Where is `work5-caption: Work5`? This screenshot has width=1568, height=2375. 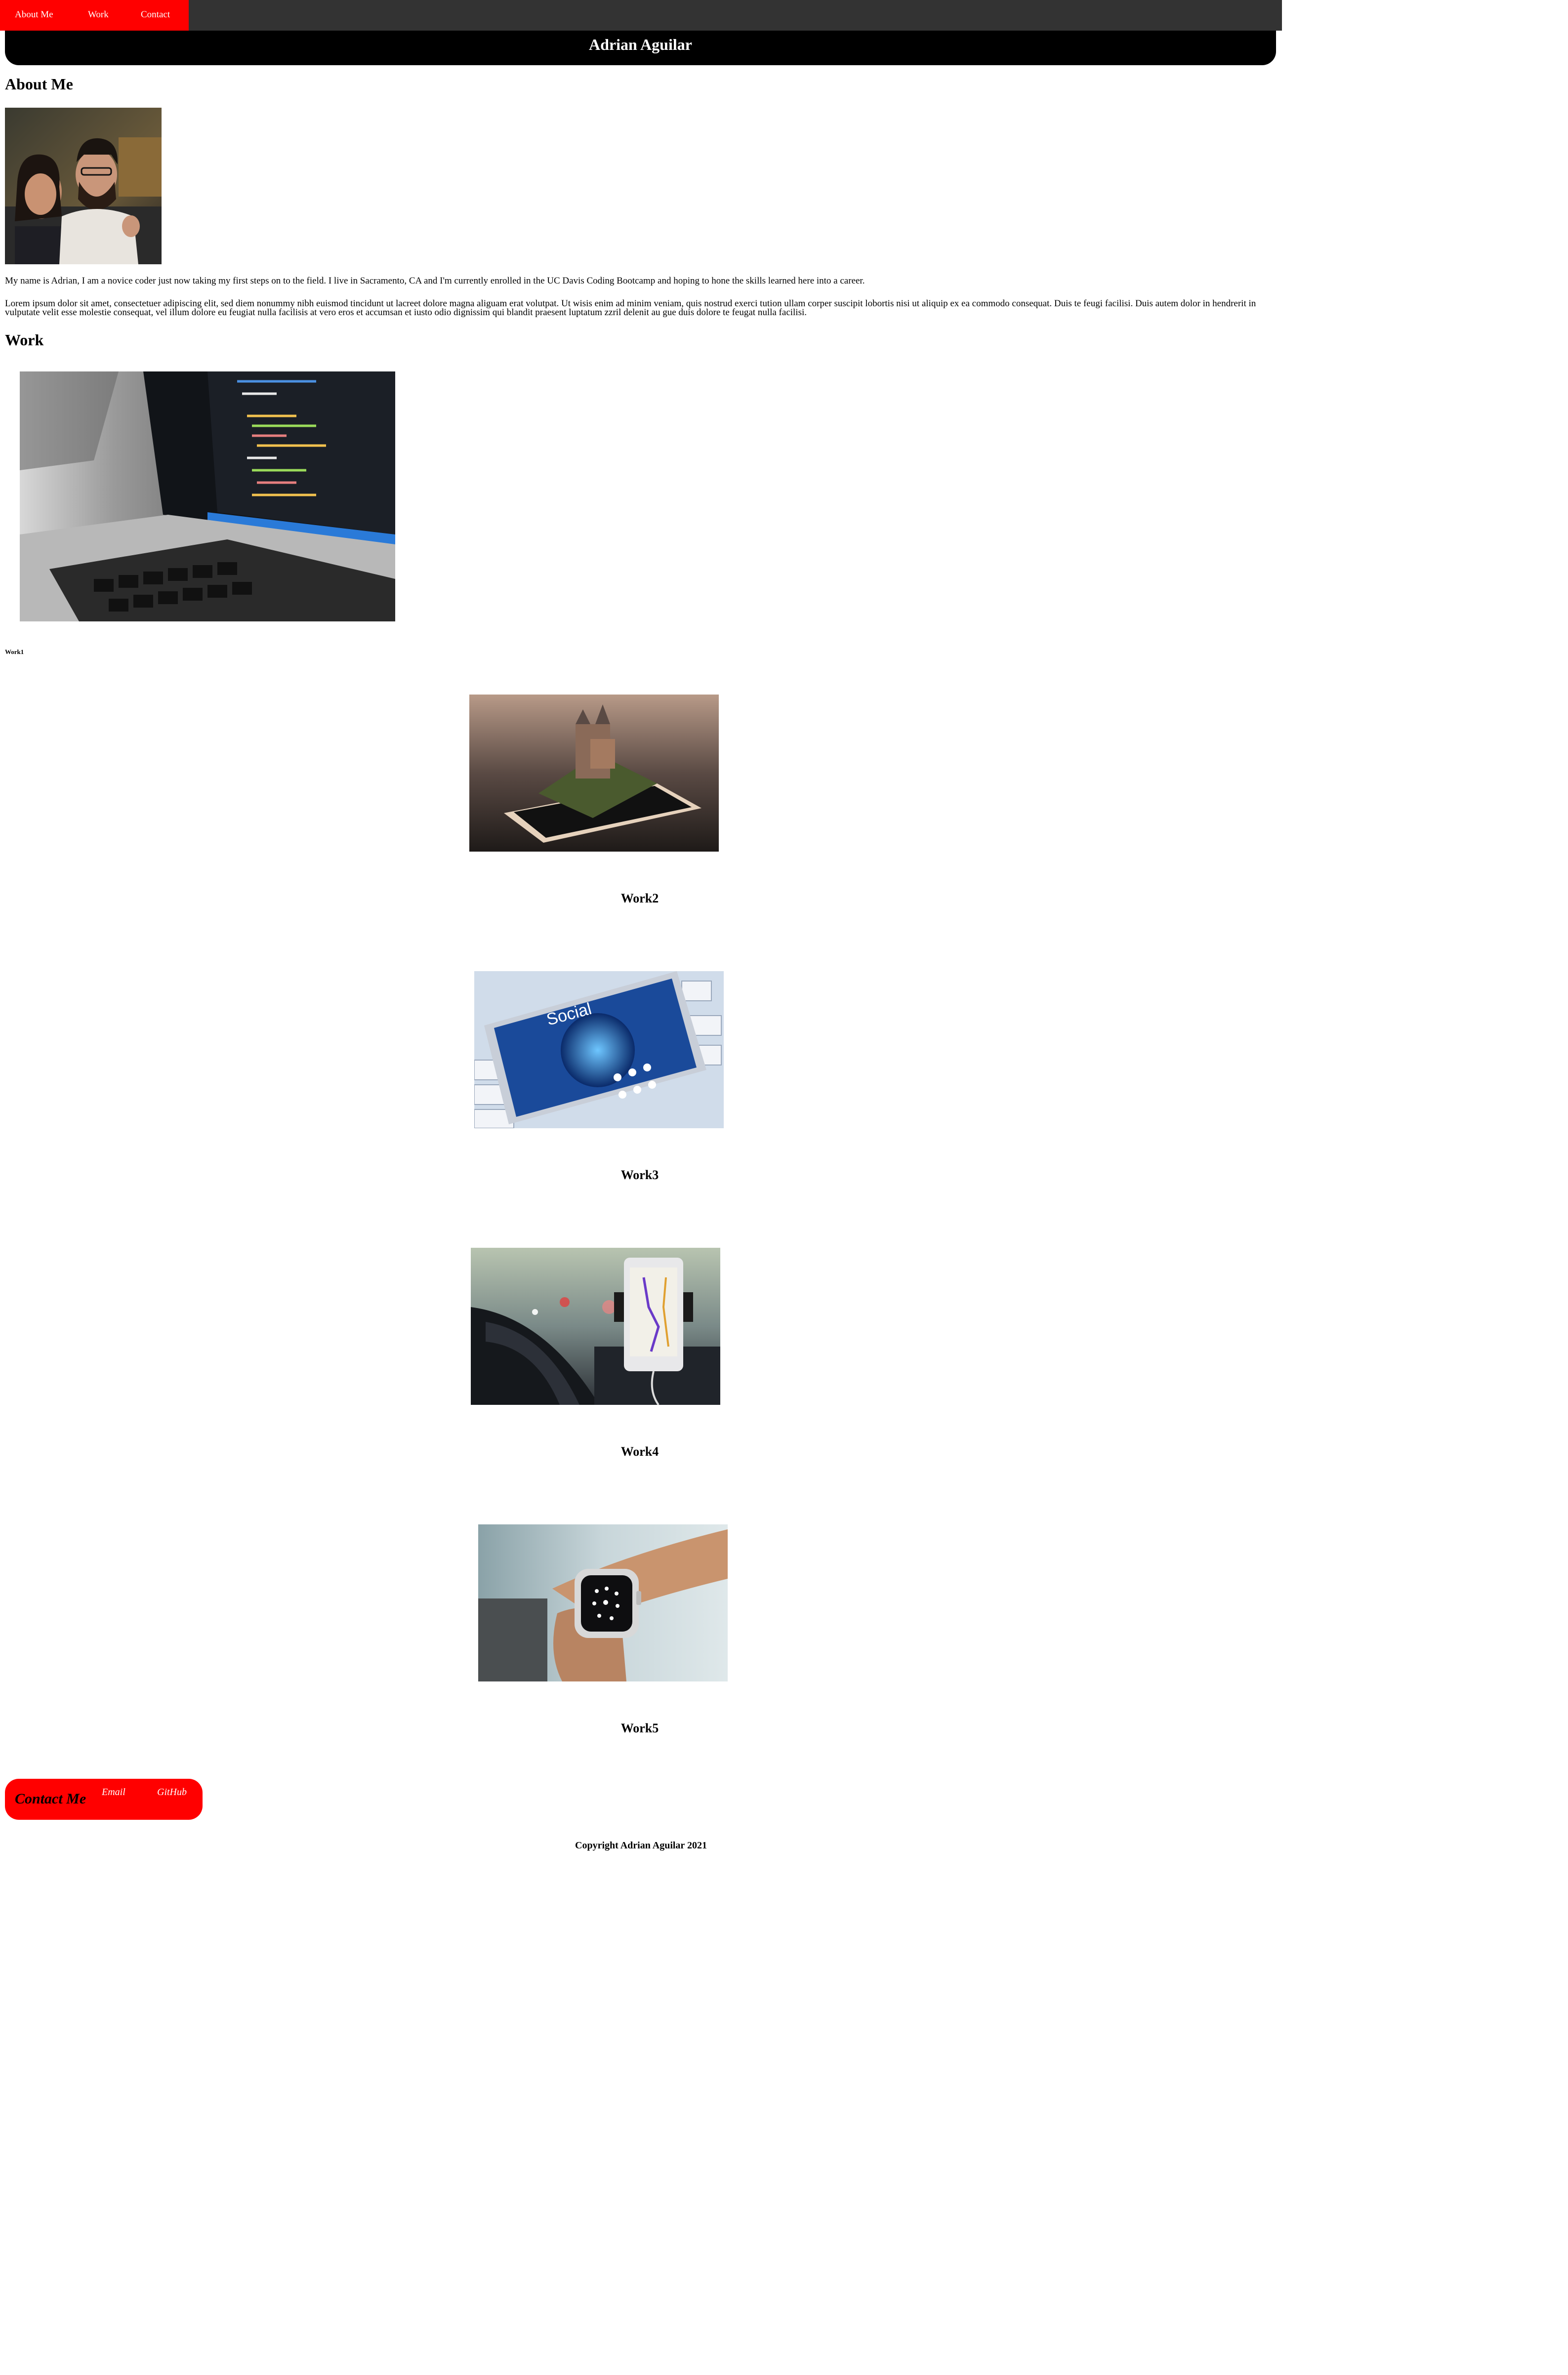 work5-caption: Work5 is located at coordinates (639, 1728).